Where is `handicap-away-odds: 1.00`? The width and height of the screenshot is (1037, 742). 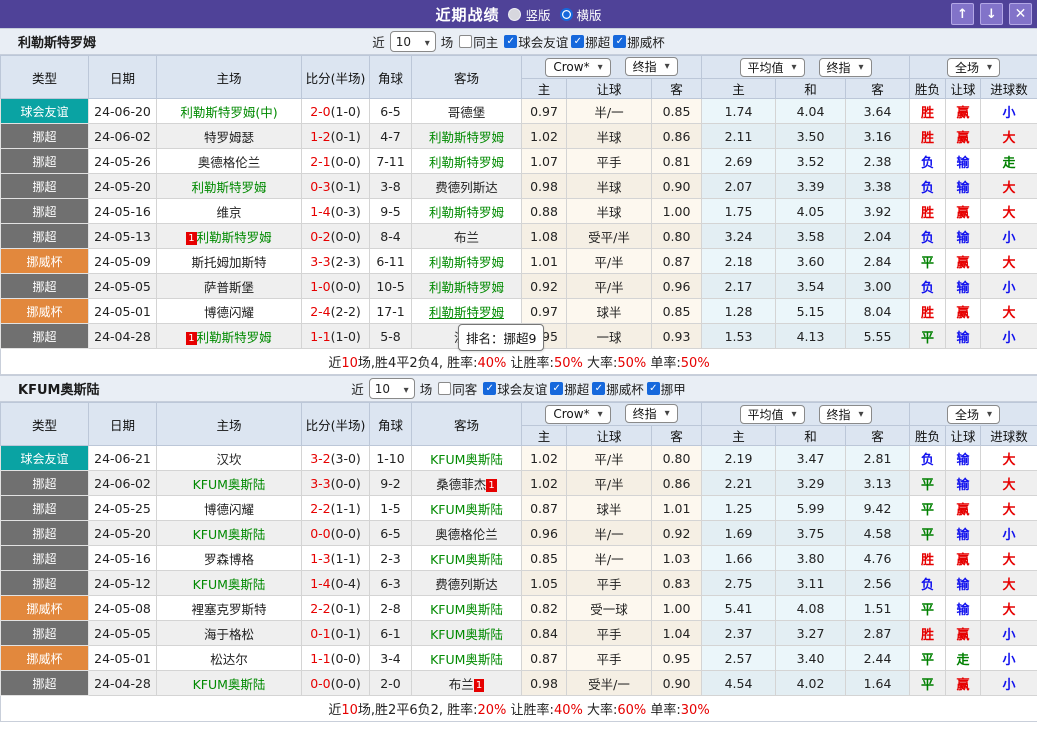 handicap-away-odds: 1.00 is located at coordinates (676, 211).